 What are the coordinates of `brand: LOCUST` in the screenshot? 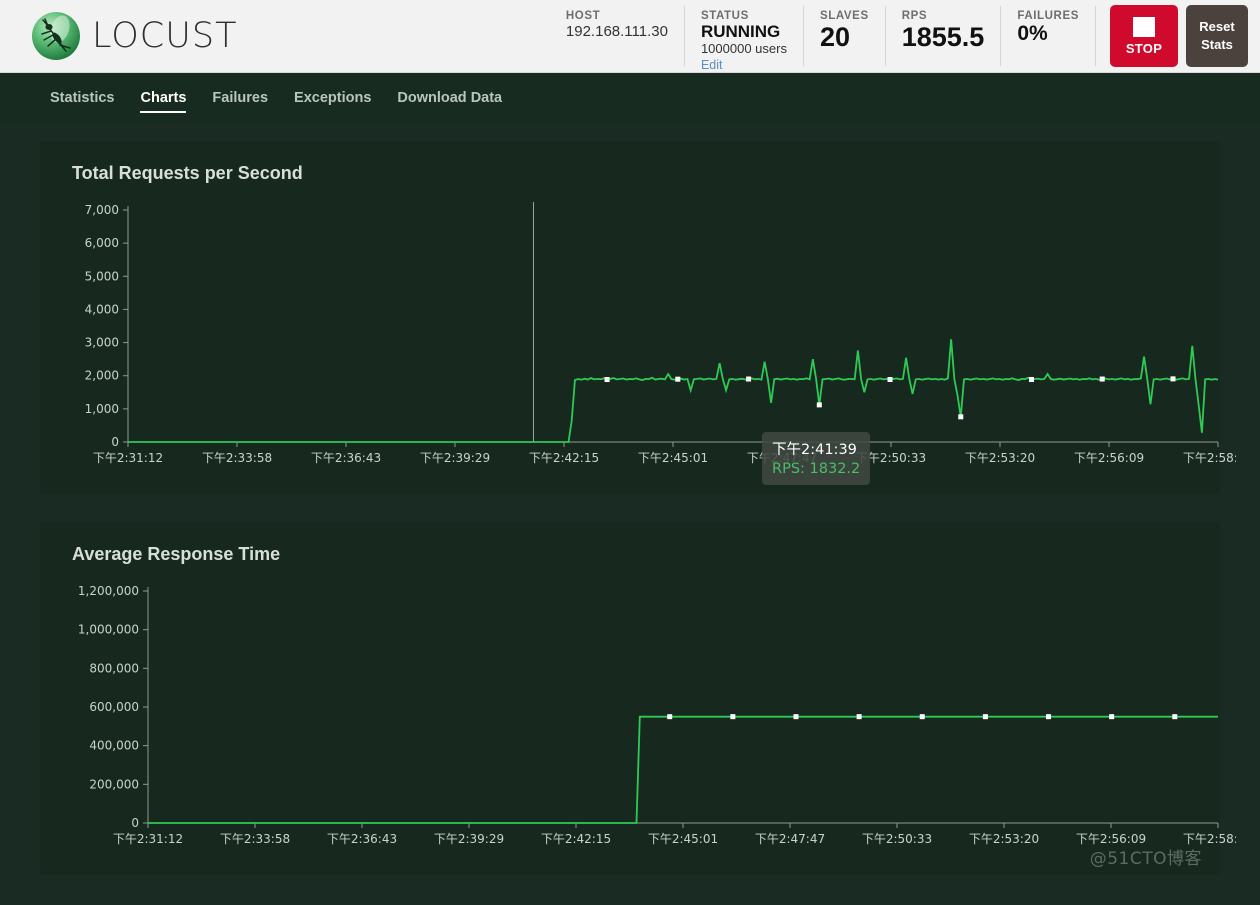 It's located at (133, 36).